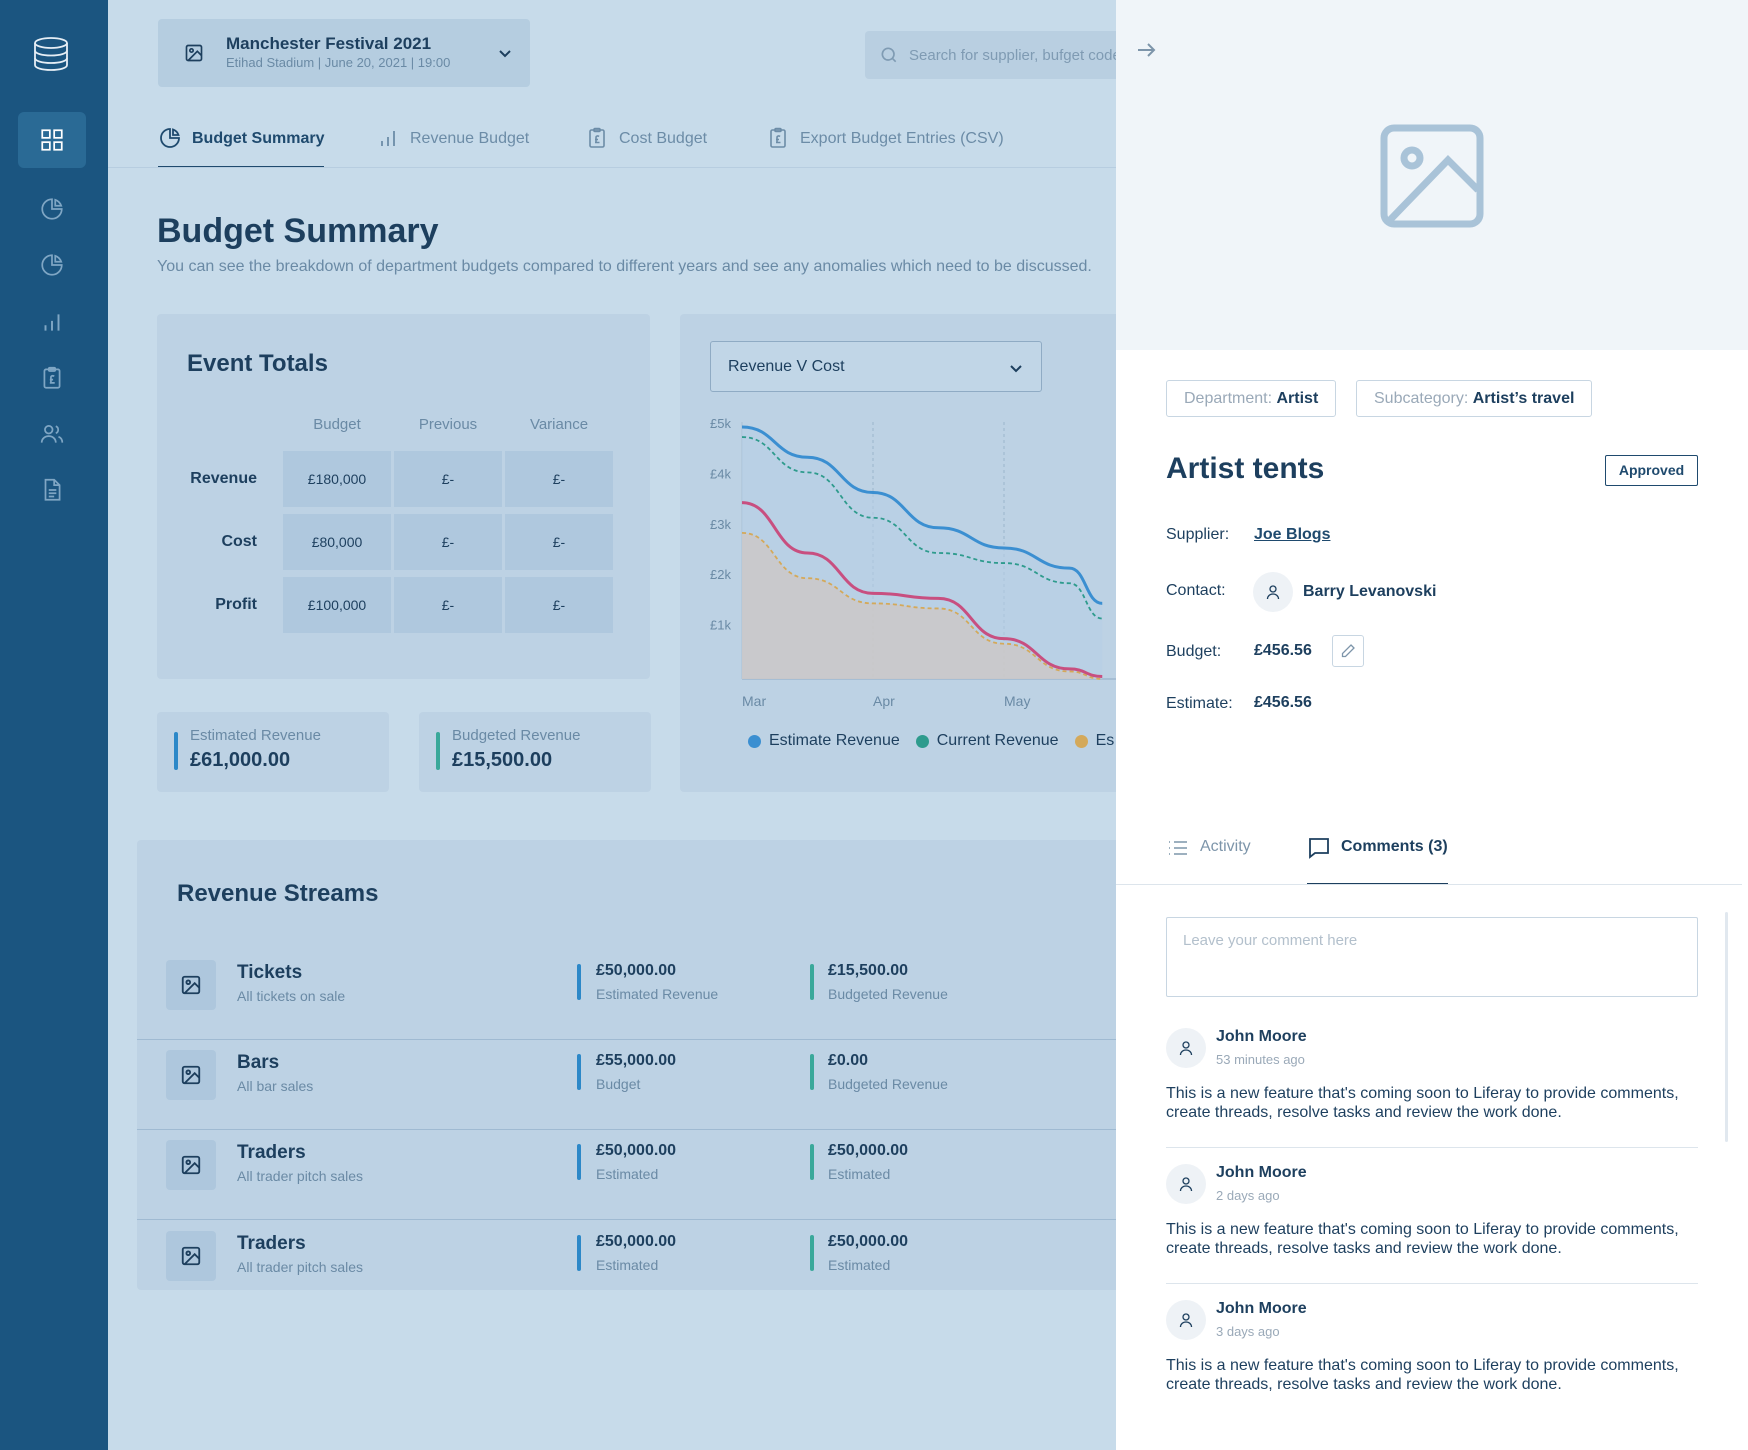  I want to click on search-icon, so click(889, 55).